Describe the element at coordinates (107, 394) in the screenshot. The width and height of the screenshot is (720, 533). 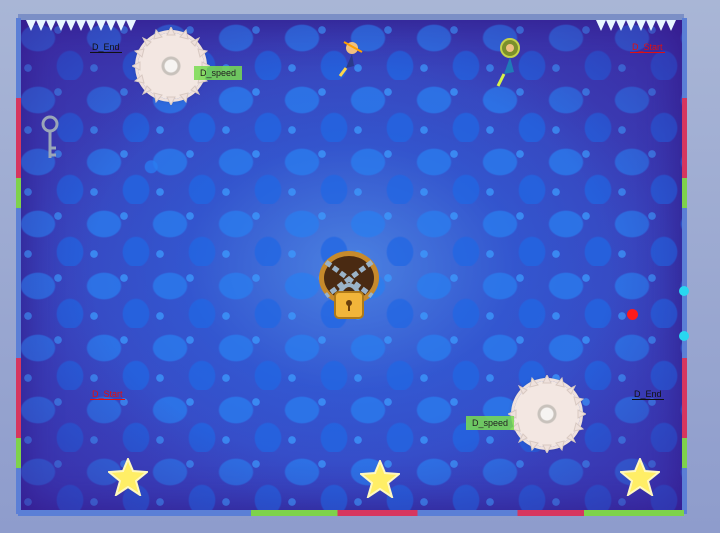
I see `label-start-bottom-left: D_Start` at that location.